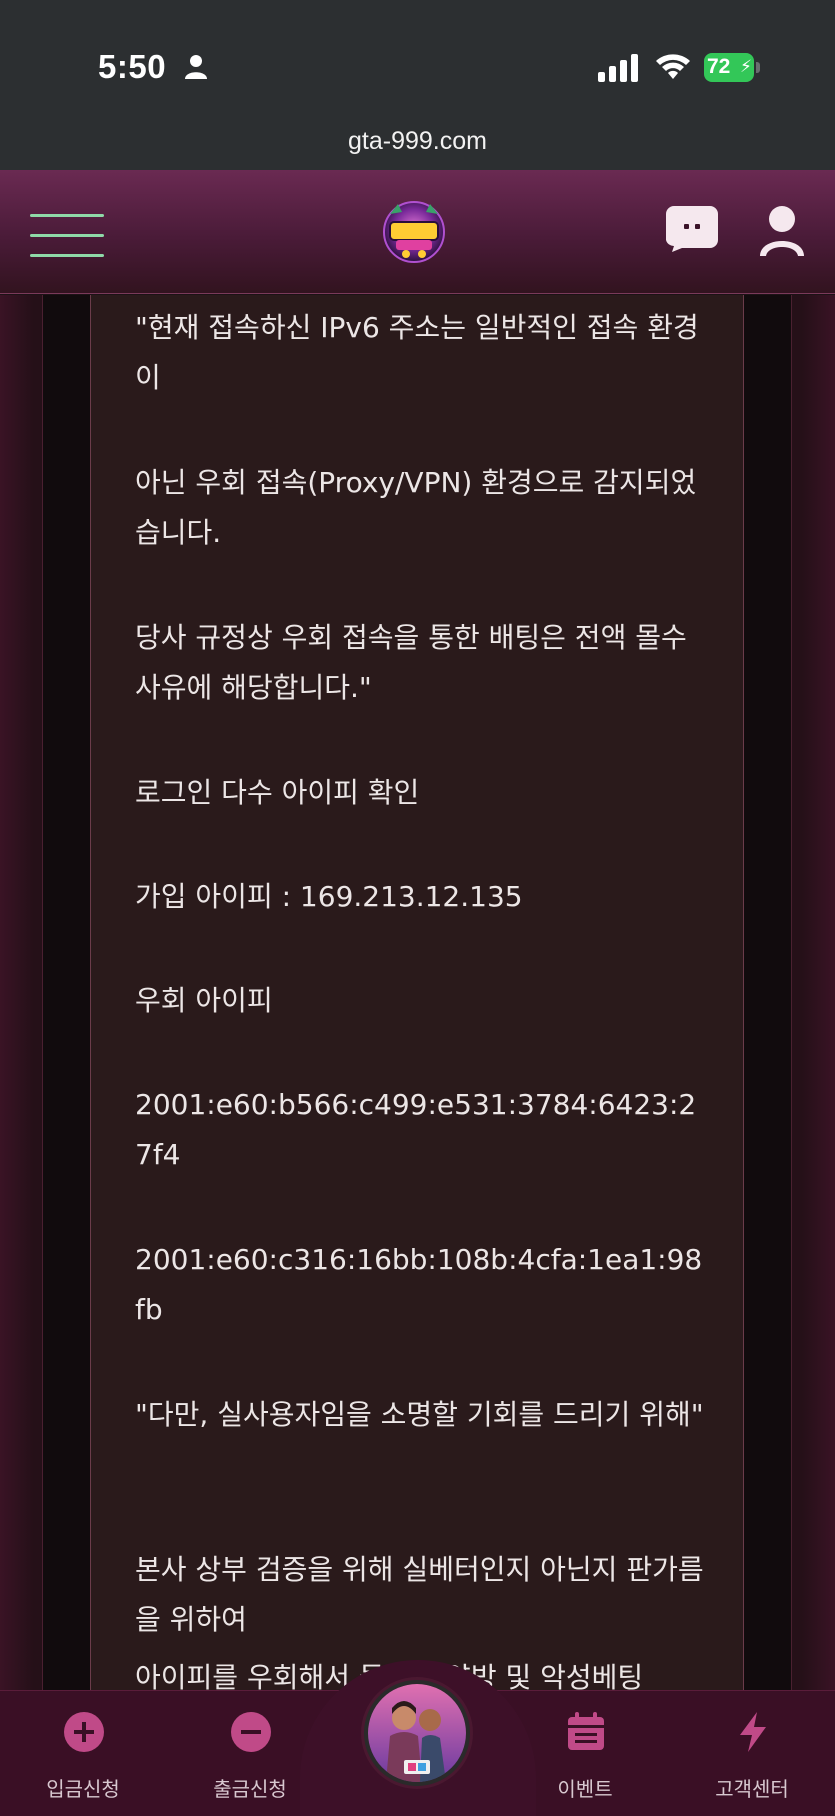 This screenshot has width=835, height=1816. I want to click on ios-status-bar: 5:50 72 ⚡ gta-999.com, so click(417, 85).